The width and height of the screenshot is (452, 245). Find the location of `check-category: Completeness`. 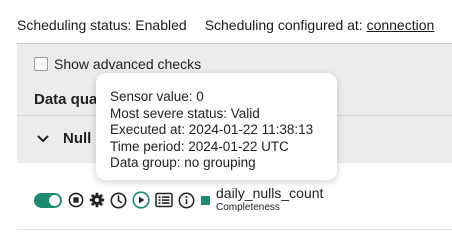

check-category: Completeness is located at coordinates (248, 207).